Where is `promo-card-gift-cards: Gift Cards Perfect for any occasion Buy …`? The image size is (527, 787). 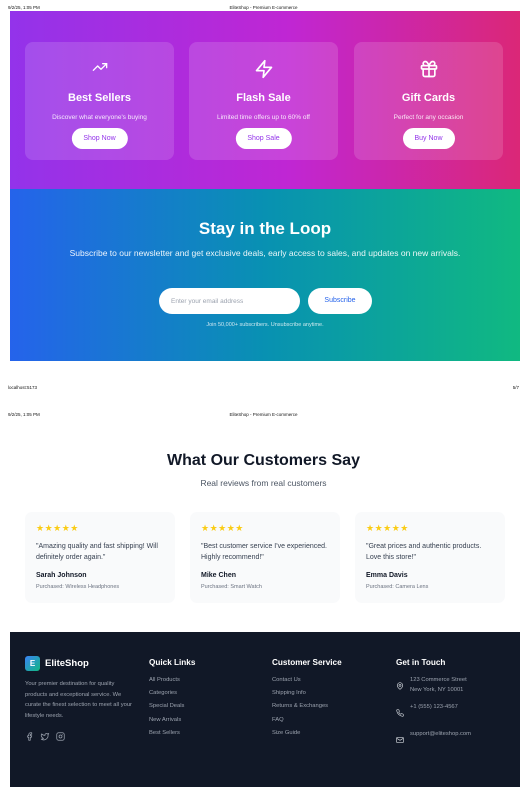 promo-card-gift-cards: Gift Cards Perfect for any occasion Buy … is located at coordinates (428, 101).